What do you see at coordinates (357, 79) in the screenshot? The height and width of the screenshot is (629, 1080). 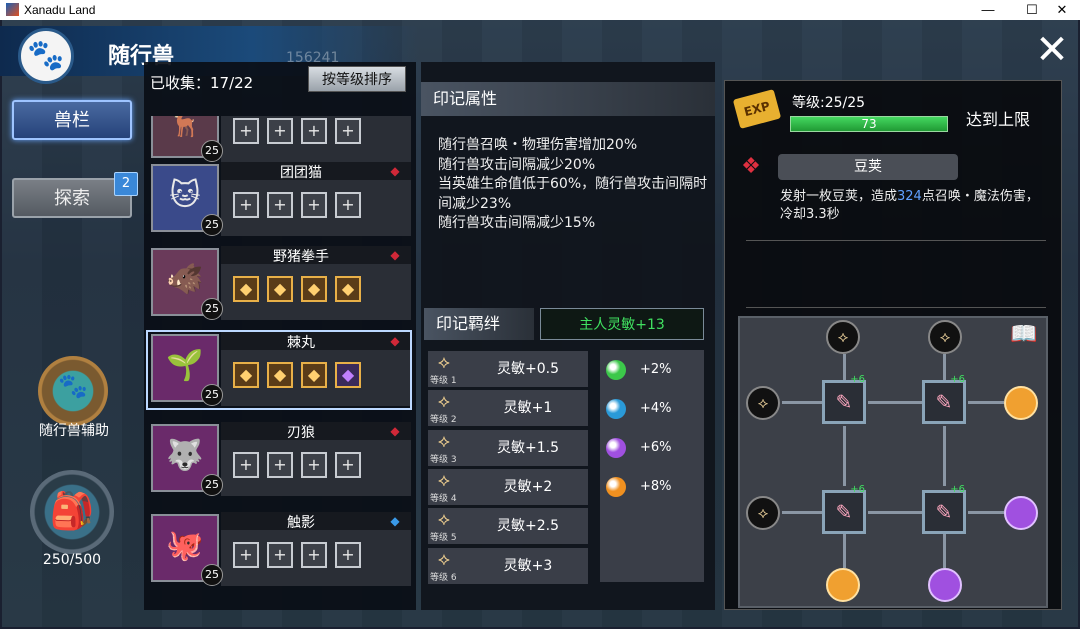 I see `sort-by-level-button: 按等级排序` at bounding box center [357, 79].